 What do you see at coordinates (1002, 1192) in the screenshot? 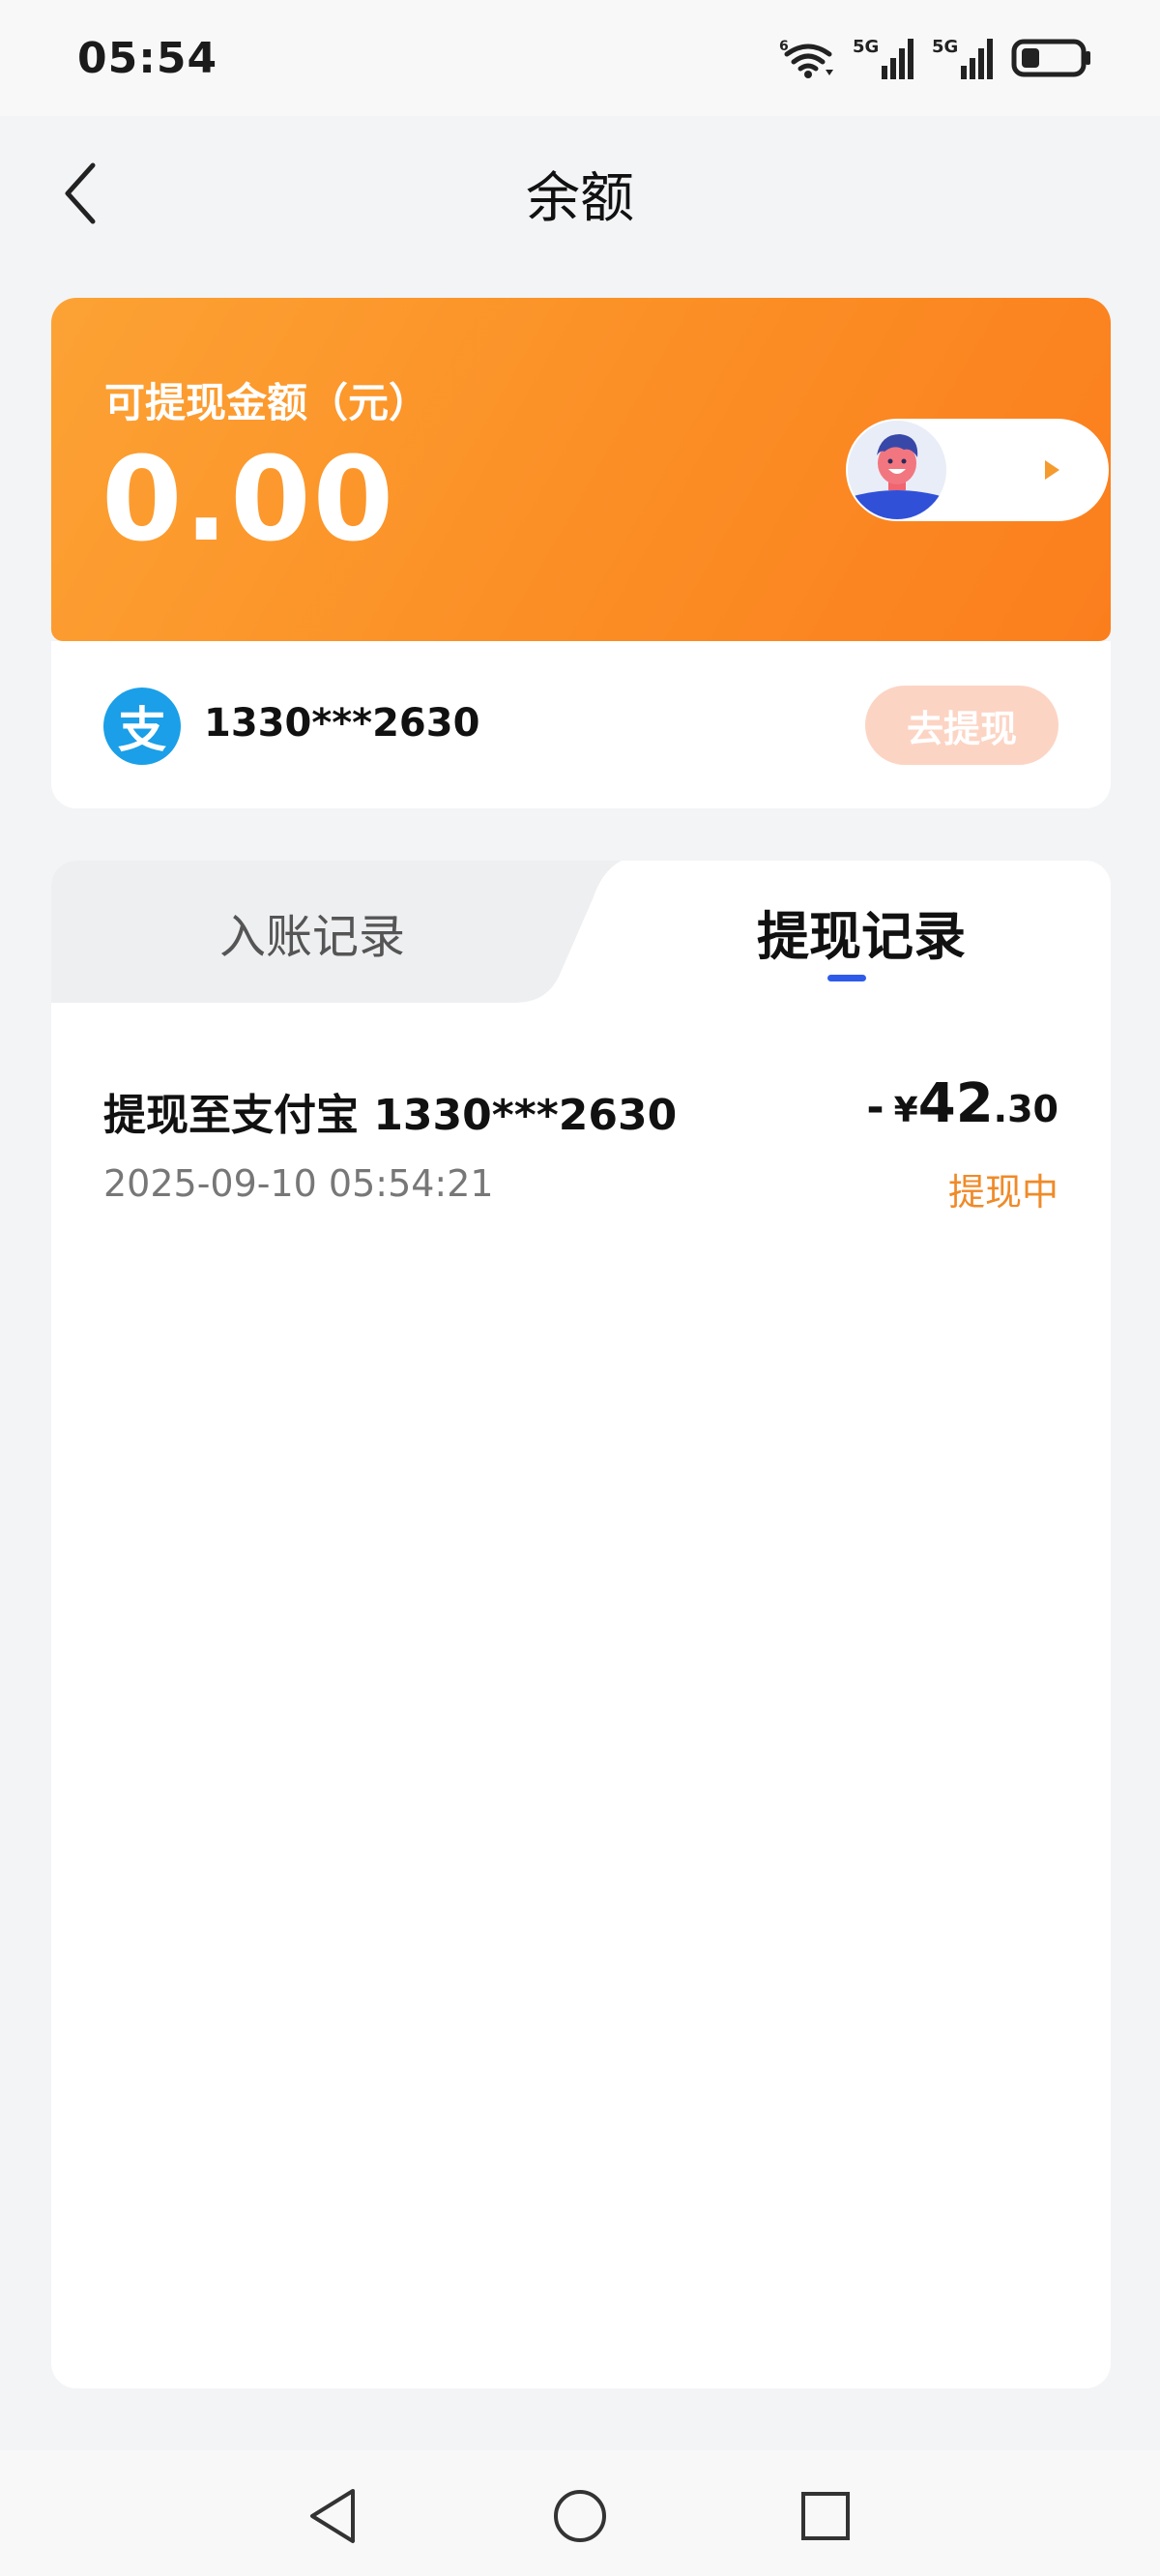
I see `record-status: 提现中` at bounding box center [1002, 1192].